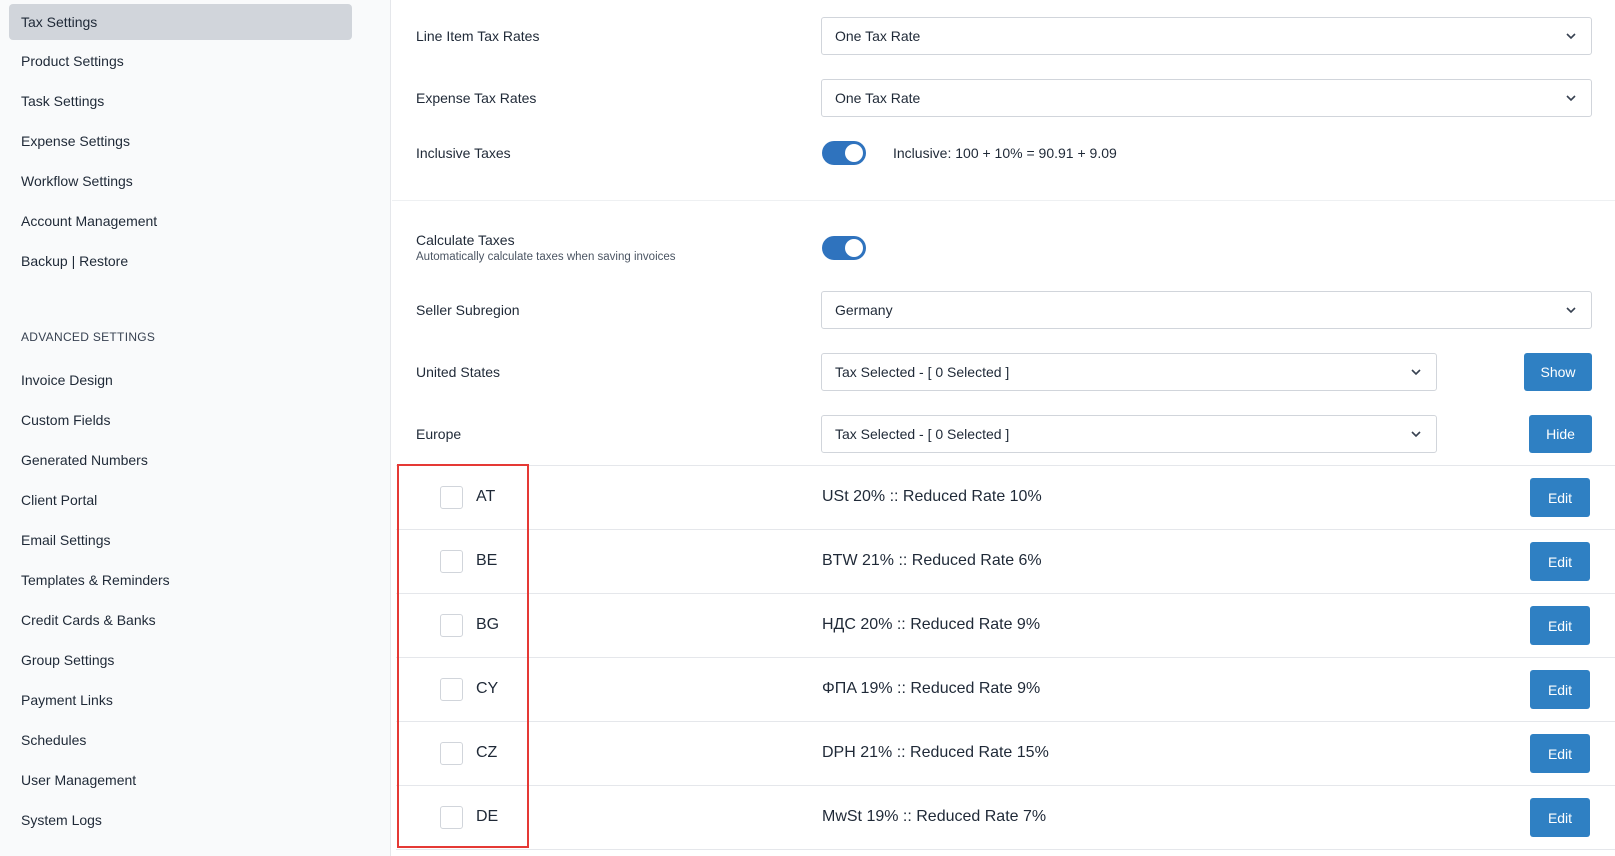 The width and height of the screenshot is (1615, 856). What do you see at coordinates (932, 496) in the screenshot?
I see `tax-rate-text: USt 20% :: Reduced Rate 10%` at bounding box center [932, 496].